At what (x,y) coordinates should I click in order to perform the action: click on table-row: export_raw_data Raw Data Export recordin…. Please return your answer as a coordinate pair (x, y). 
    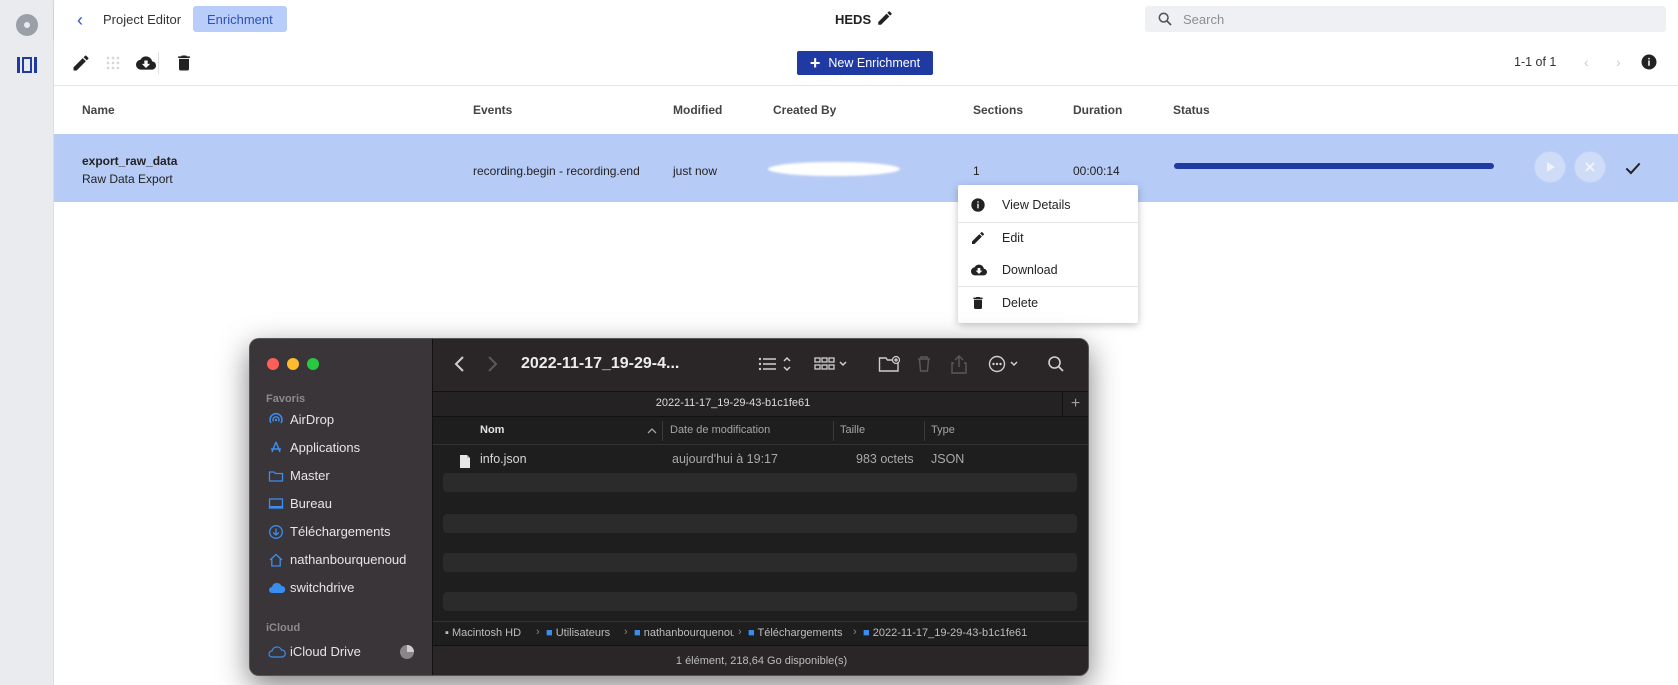
    Looking at the image, I should click on (866, 168).